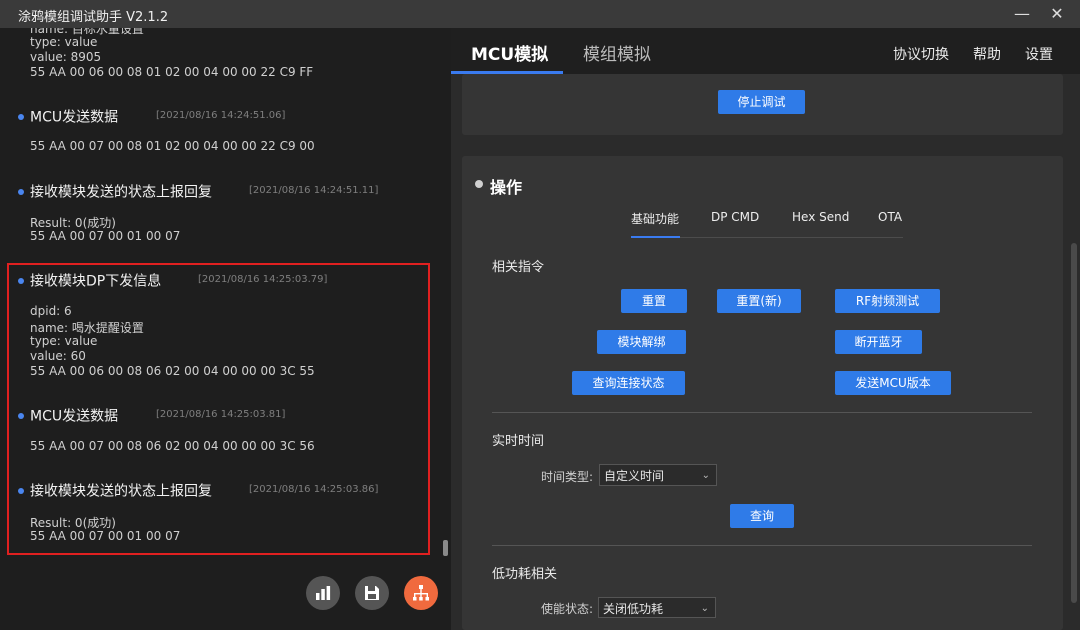  I want to click on event-name: MCU发送数据, so click(74, 117).